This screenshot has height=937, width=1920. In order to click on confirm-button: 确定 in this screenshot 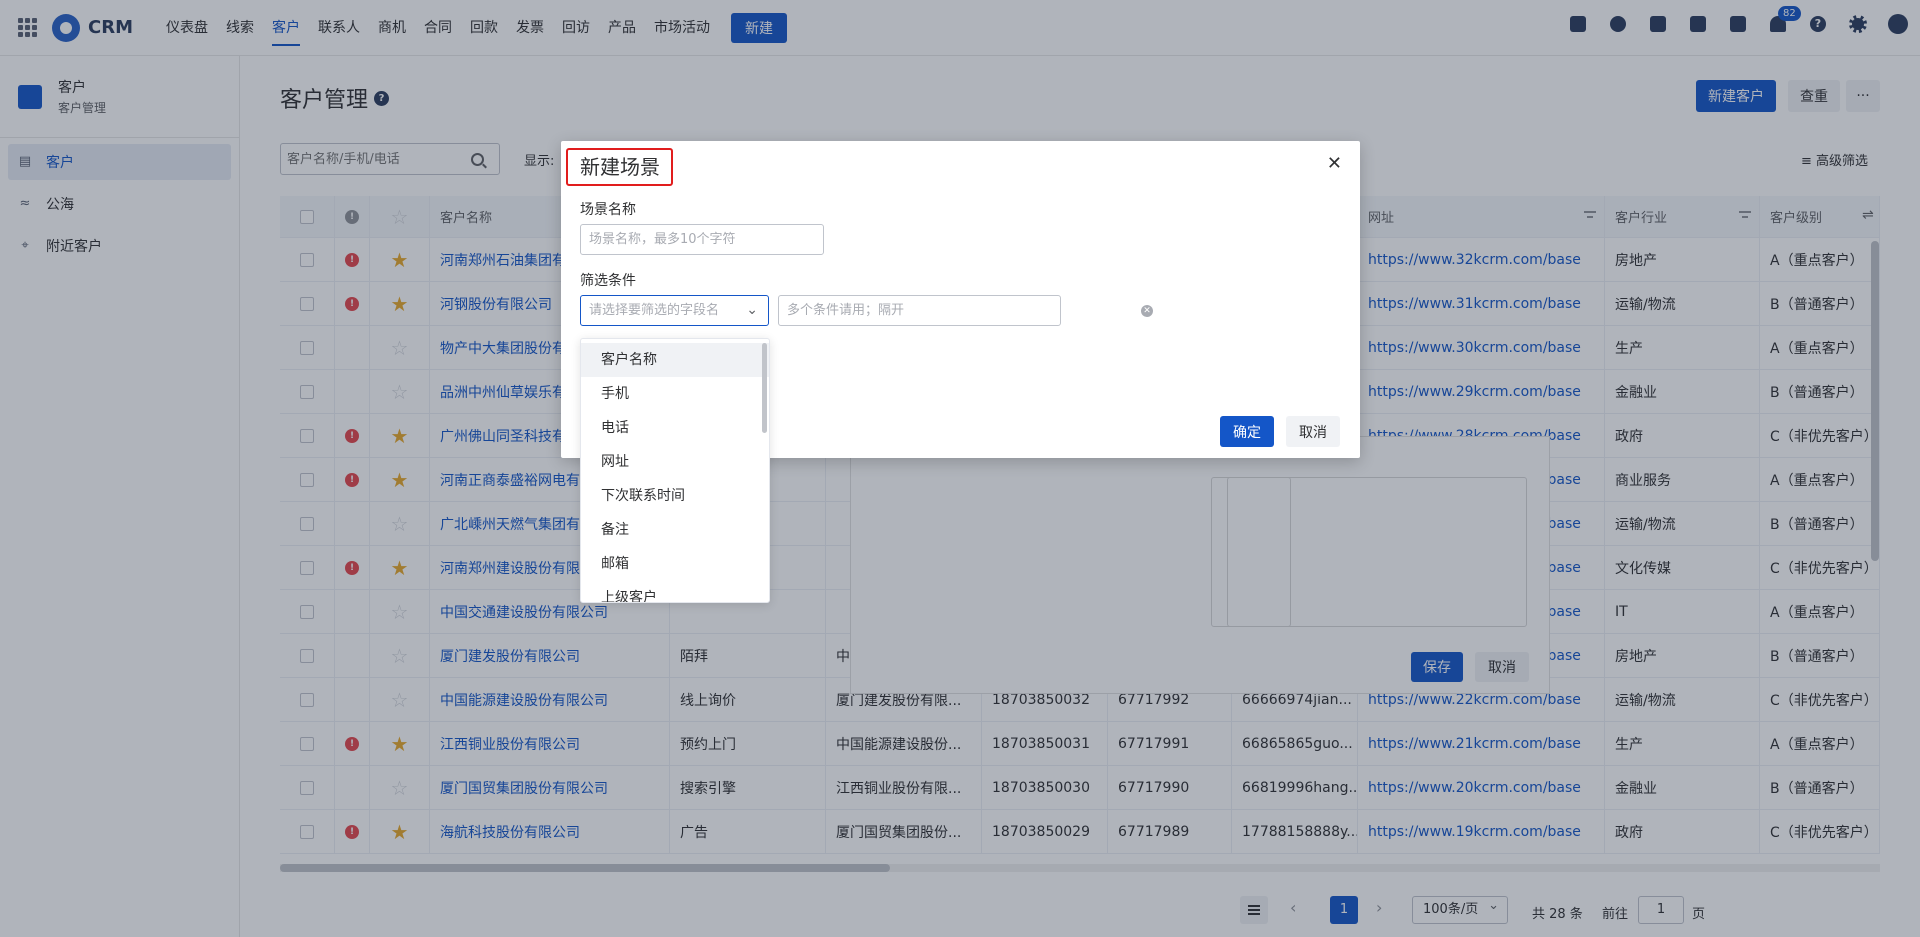, I will do `click(1247, 431)`.